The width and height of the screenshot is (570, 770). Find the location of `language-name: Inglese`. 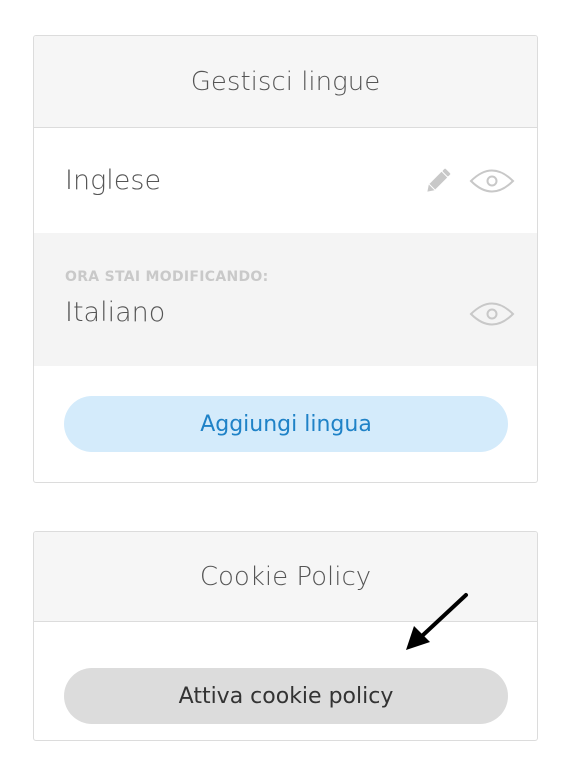

language-name: Inglese is located at coordinates (113, 180).